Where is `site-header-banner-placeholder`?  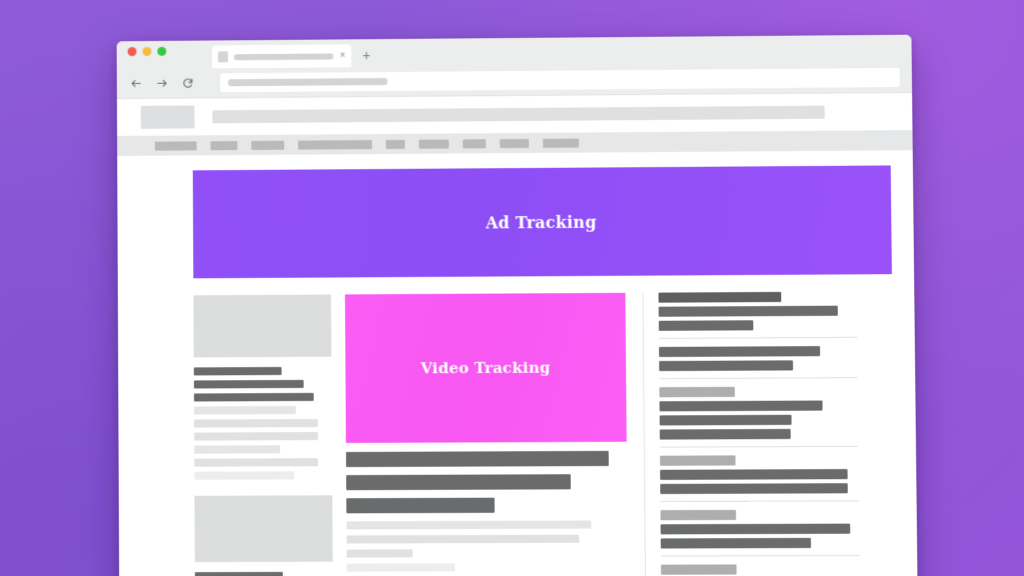
site-header-banner-placeholder is located at coordinates (518, 114).